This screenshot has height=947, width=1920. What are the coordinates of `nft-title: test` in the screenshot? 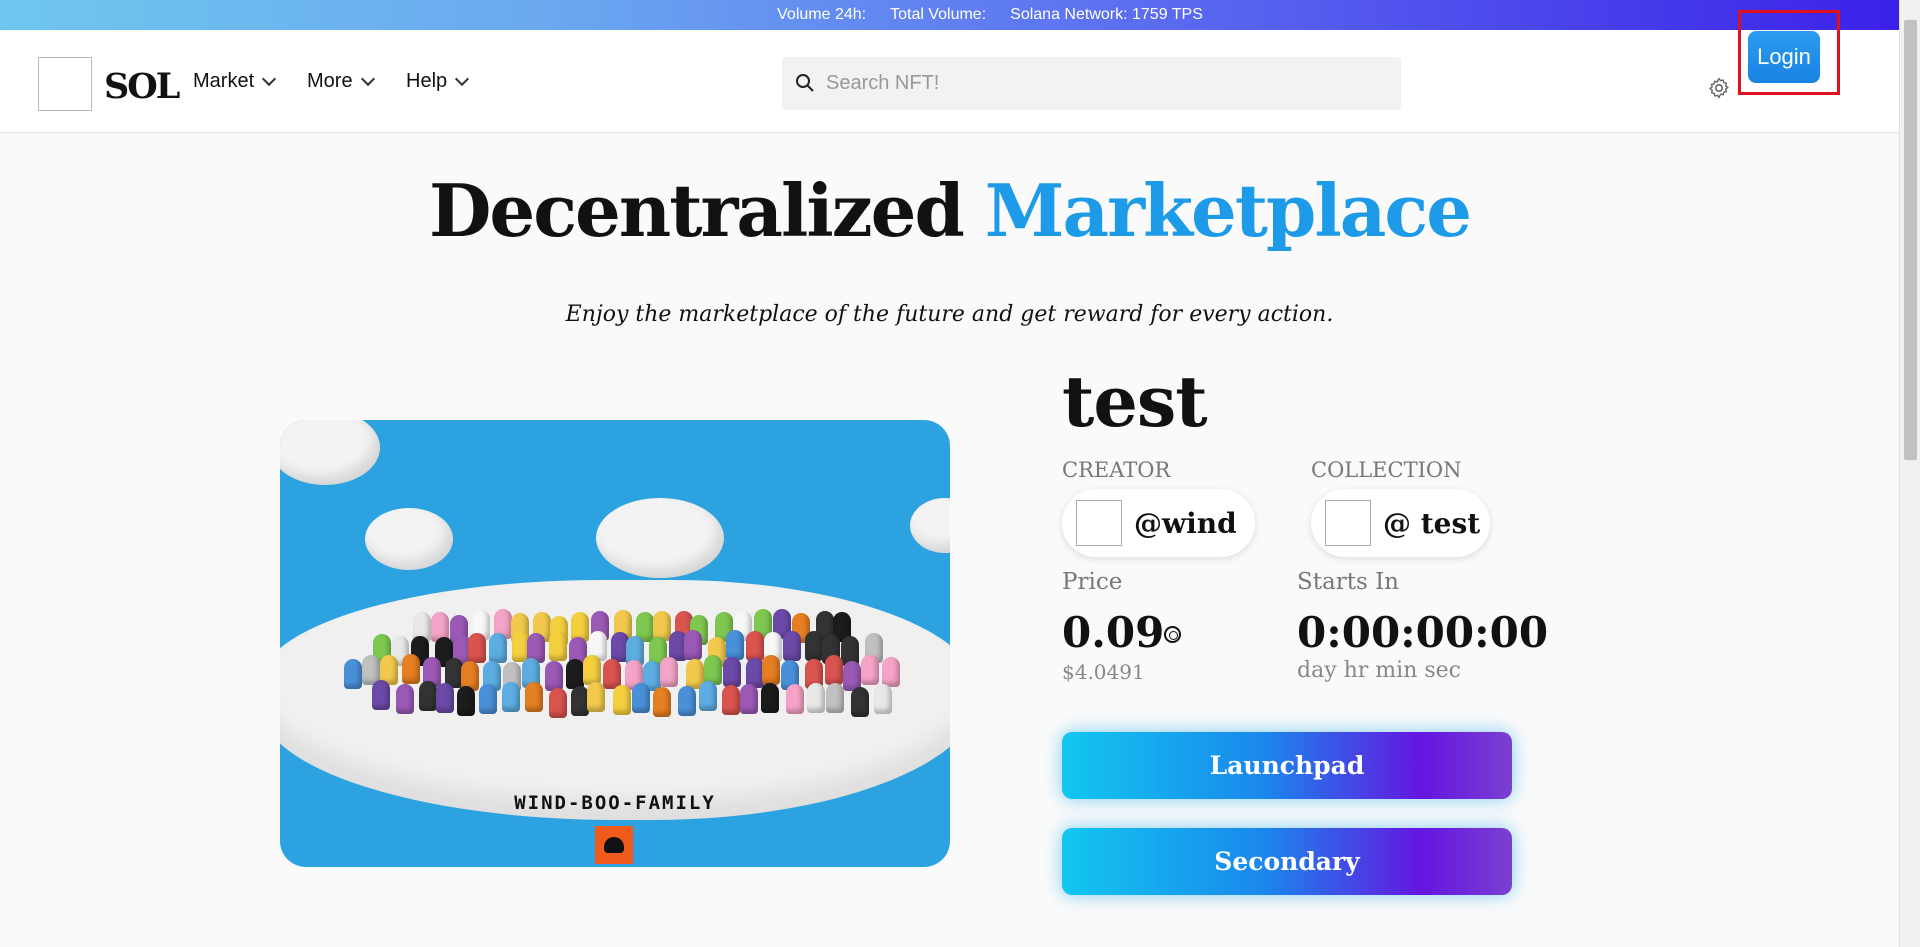 It's located at (1135, 401).